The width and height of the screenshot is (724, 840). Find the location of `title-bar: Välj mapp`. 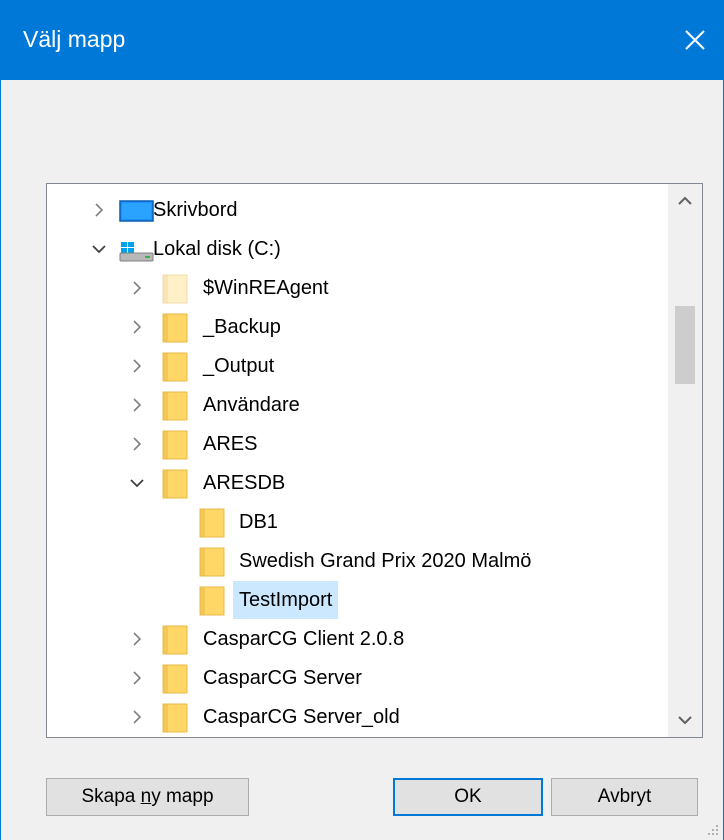

title-bar: Välj mapp is located at coordinates (362, 40).